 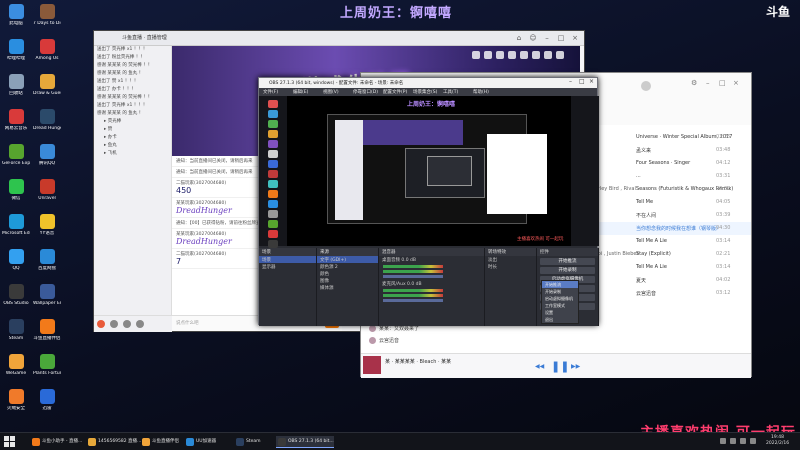 What do you see at coordinates (429, 171) in the screenshot?
I see `obs-preview: 上周奶王：锕嘻嘻 主播喜欢热闹 可一起玩` at bounding box center [429, 171].